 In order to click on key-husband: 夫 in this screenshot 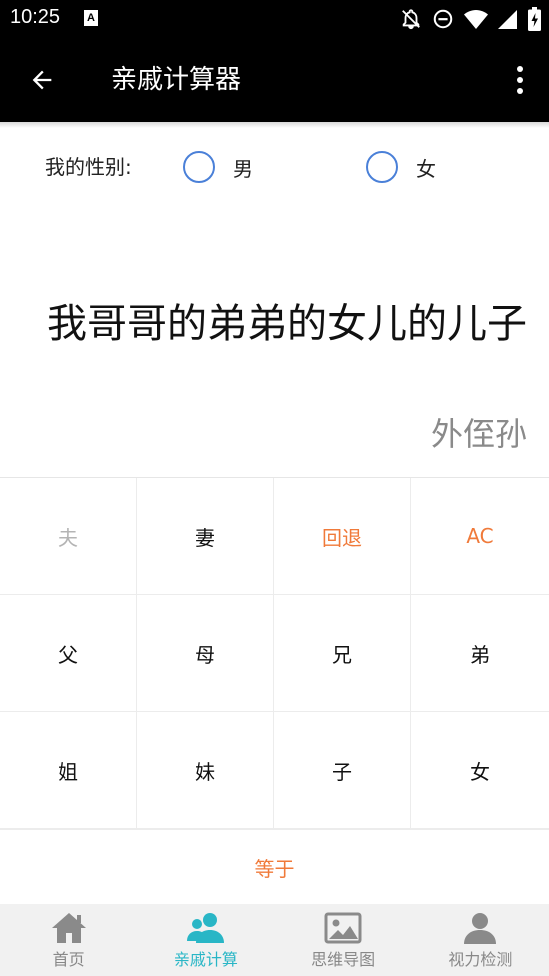, I will do `click(68, 536)`.